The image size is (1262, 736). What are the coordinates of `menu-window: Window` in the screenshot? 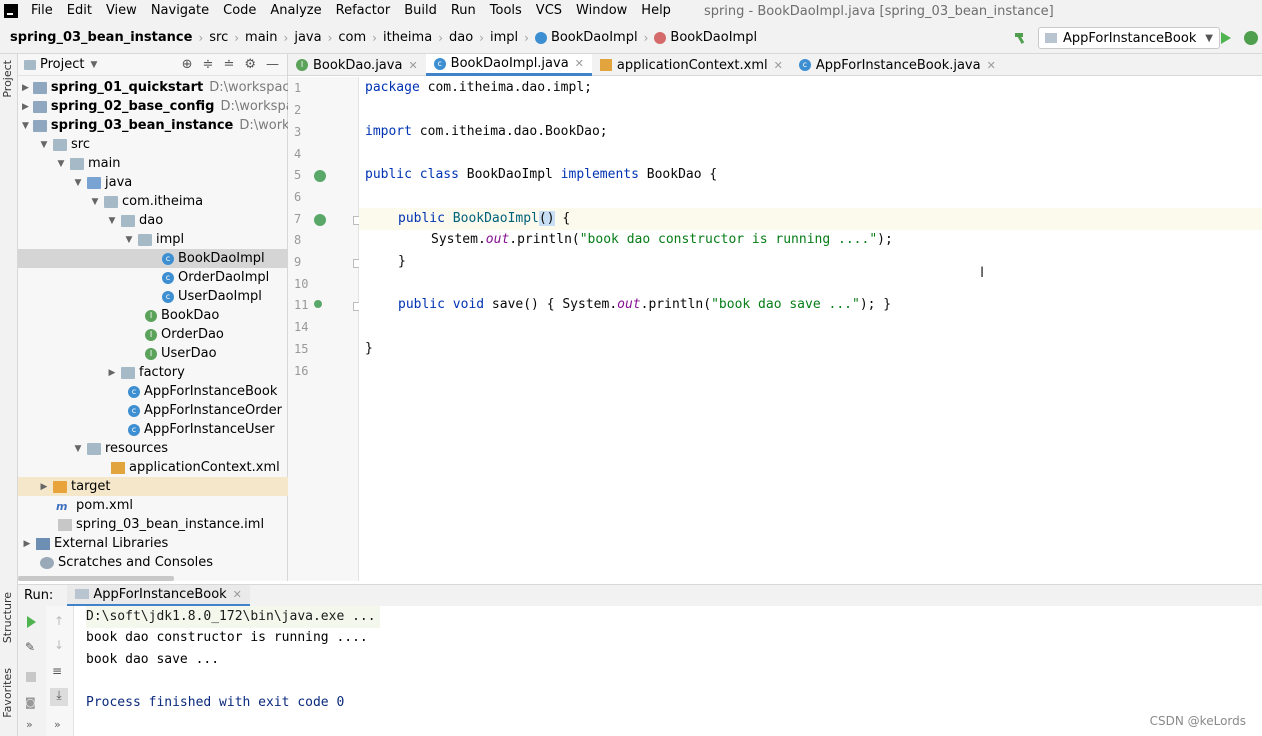 It's located at (601, 11).